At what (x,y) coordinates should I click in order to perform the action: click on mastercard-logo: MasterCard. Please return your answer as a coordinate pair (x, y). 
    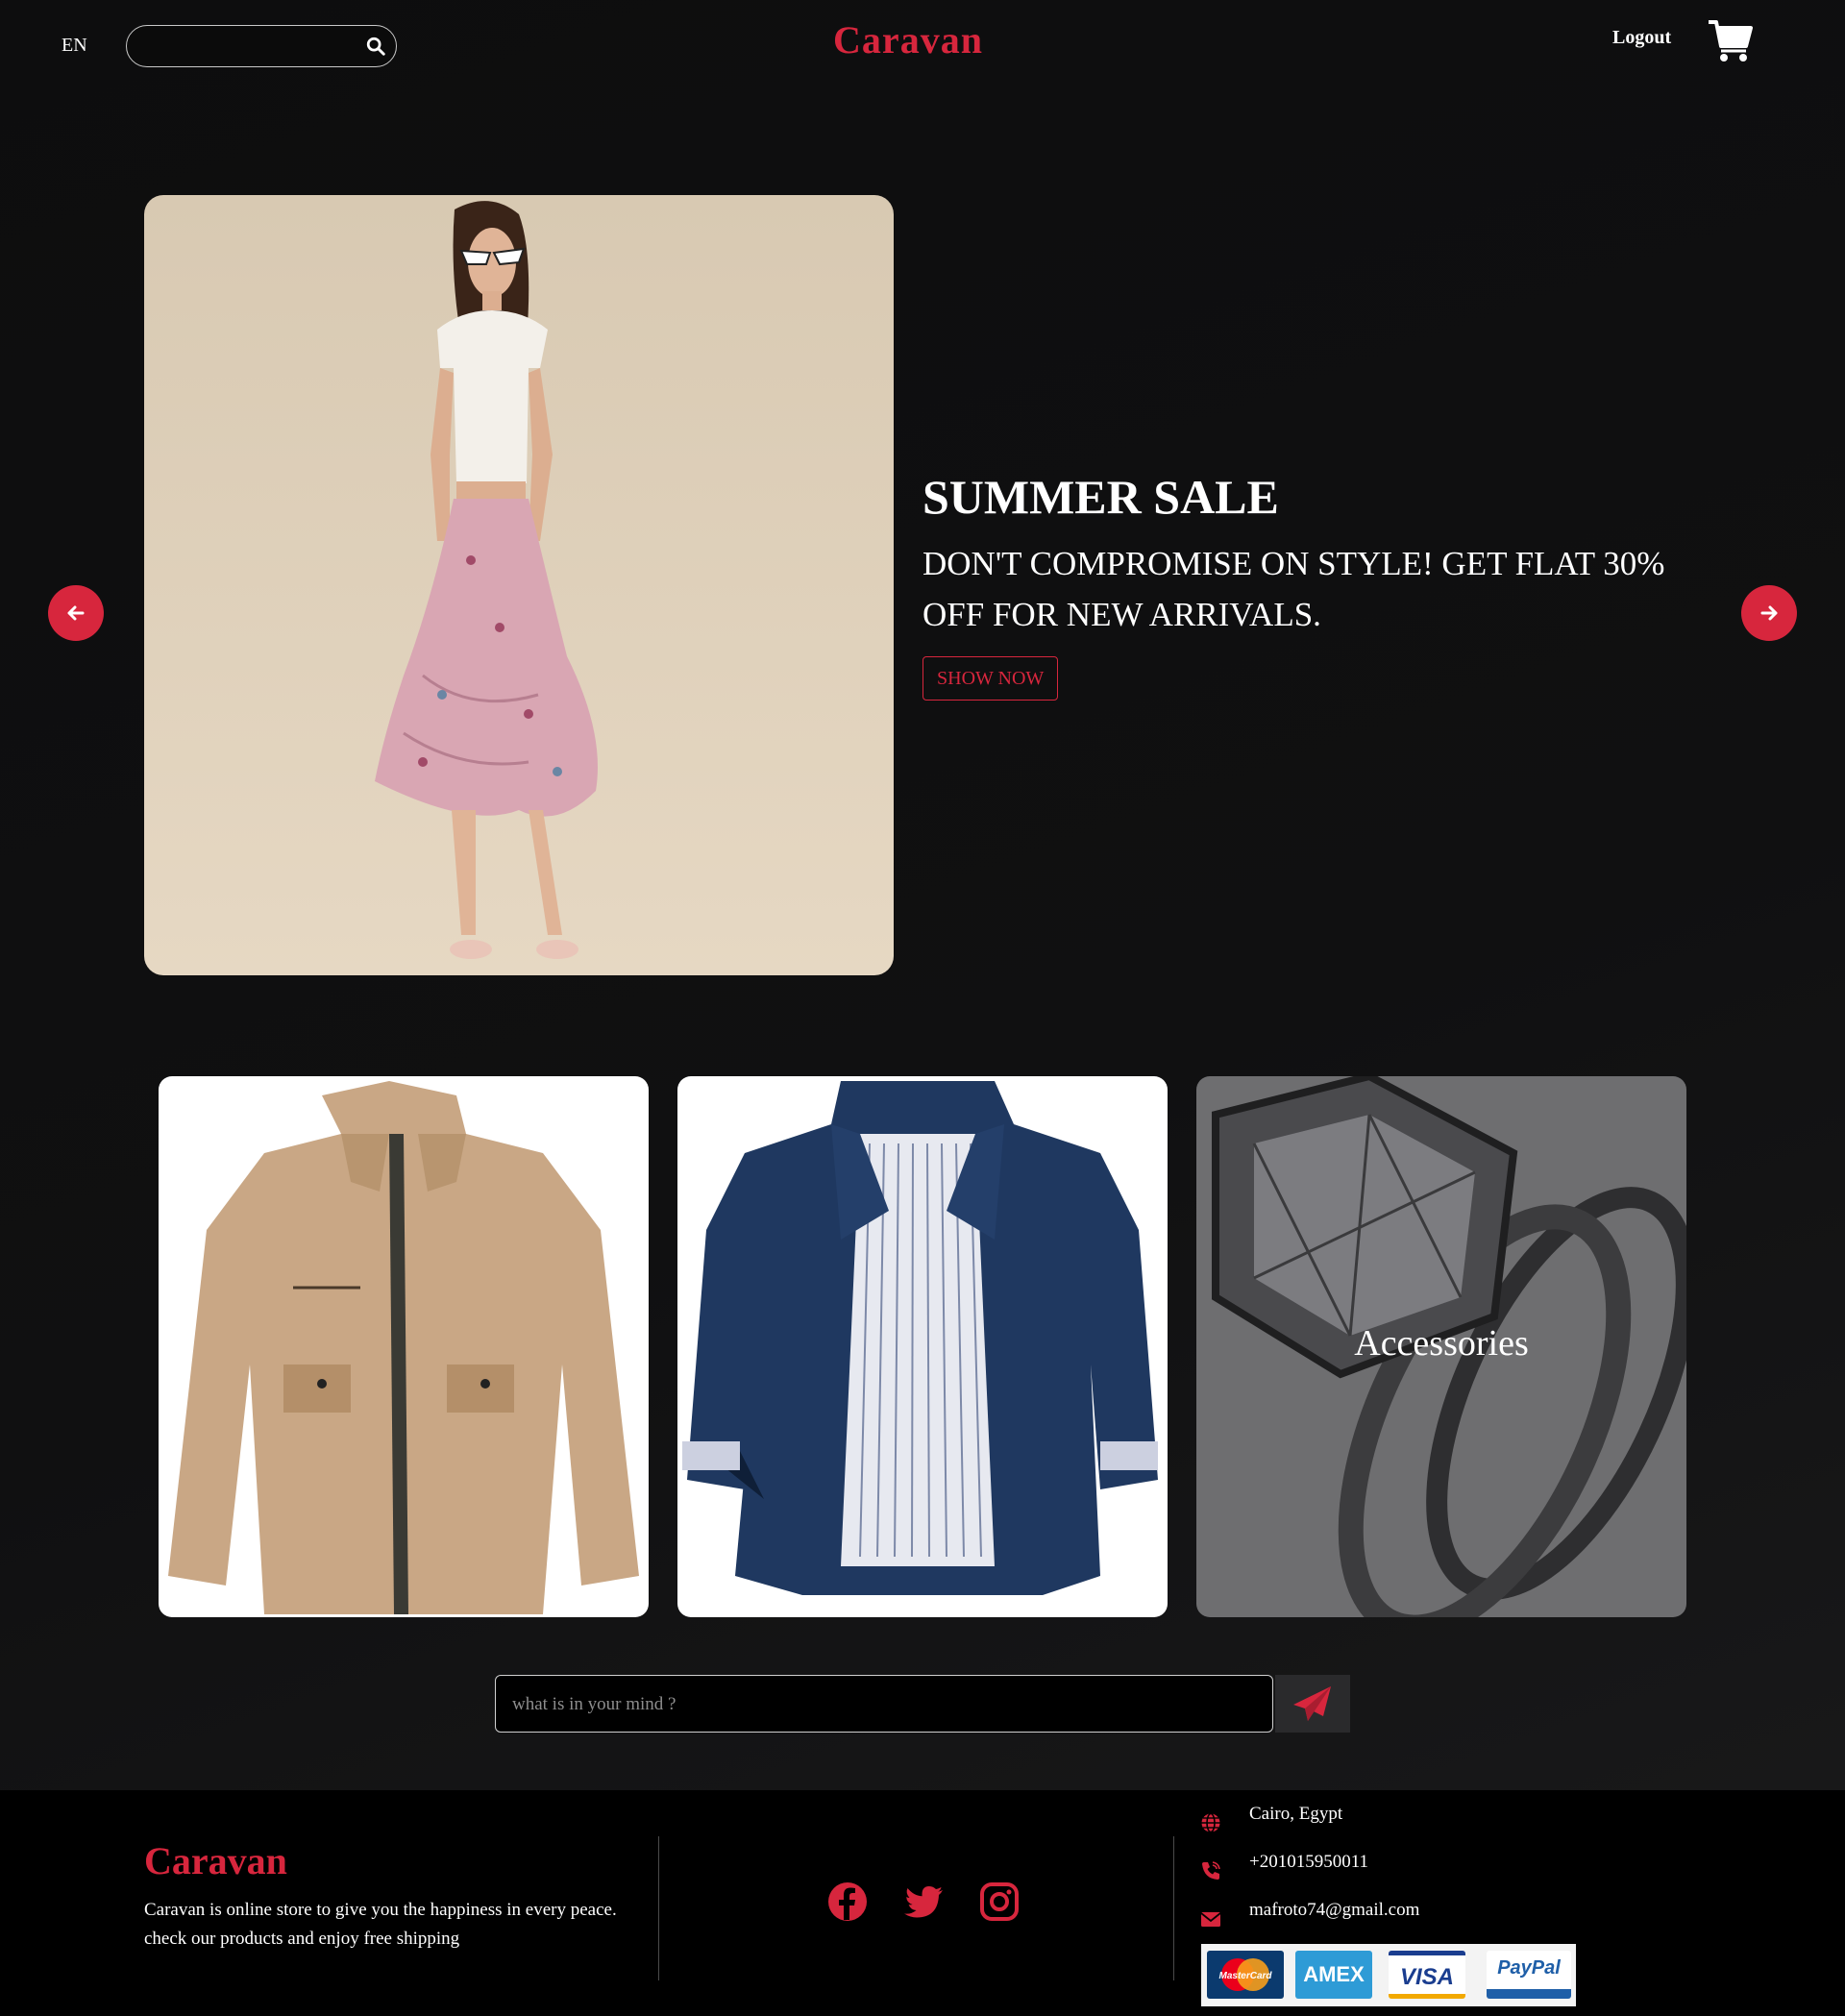
    Looking at the image, I should click on (1245, 1975).